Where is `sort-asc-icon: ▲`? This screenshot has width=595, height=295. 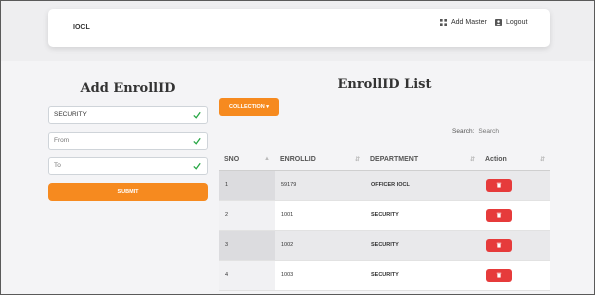 sort-asc-icon: ▲ is located at coordinates (267, 159).